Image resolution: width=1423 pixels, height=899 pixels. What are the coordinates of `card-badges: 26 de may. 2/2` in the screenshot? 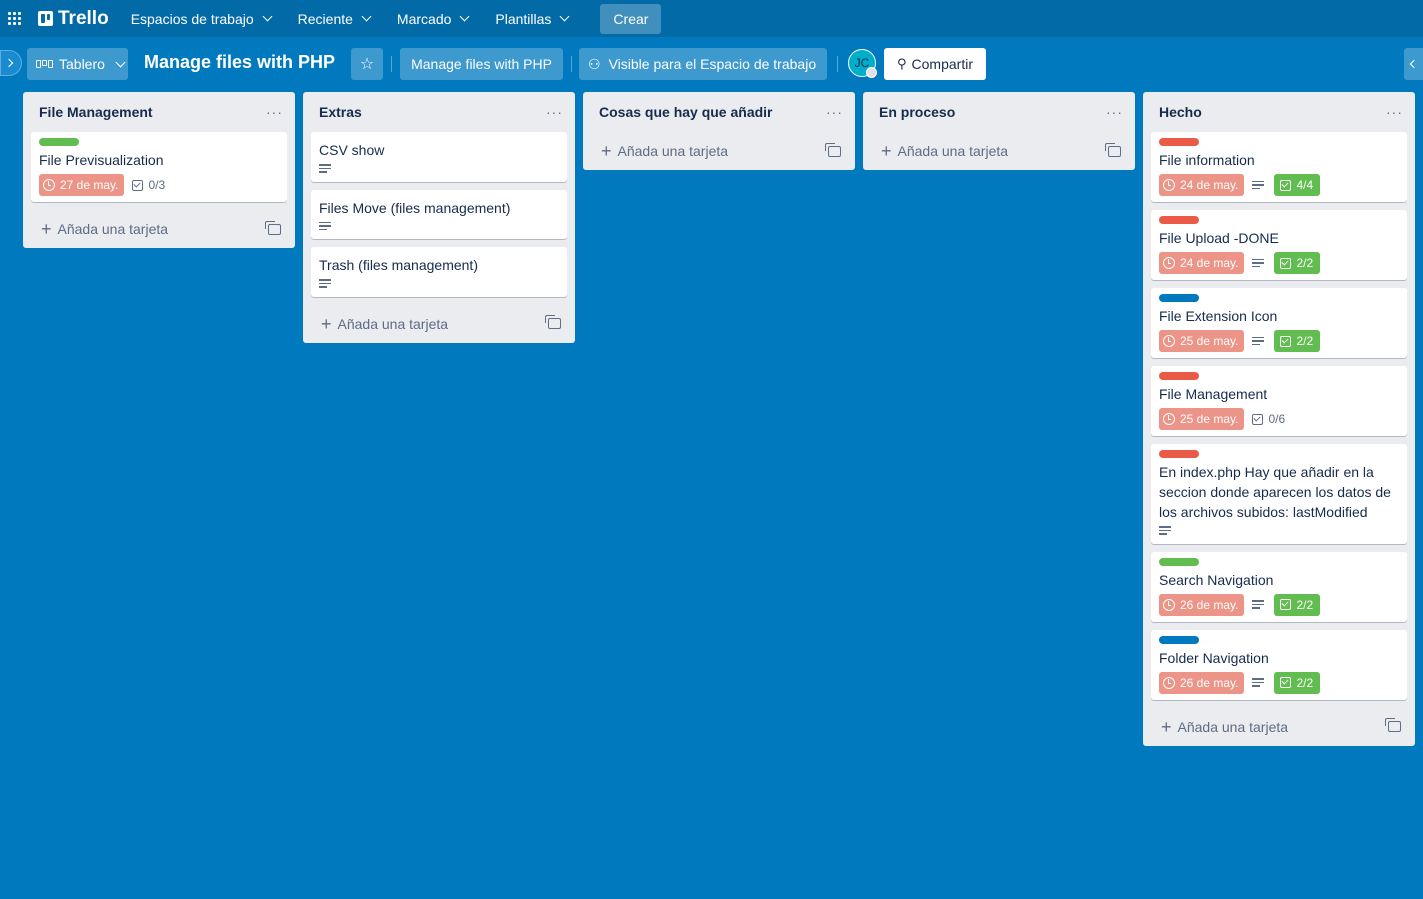 It's located at (1279, 604).